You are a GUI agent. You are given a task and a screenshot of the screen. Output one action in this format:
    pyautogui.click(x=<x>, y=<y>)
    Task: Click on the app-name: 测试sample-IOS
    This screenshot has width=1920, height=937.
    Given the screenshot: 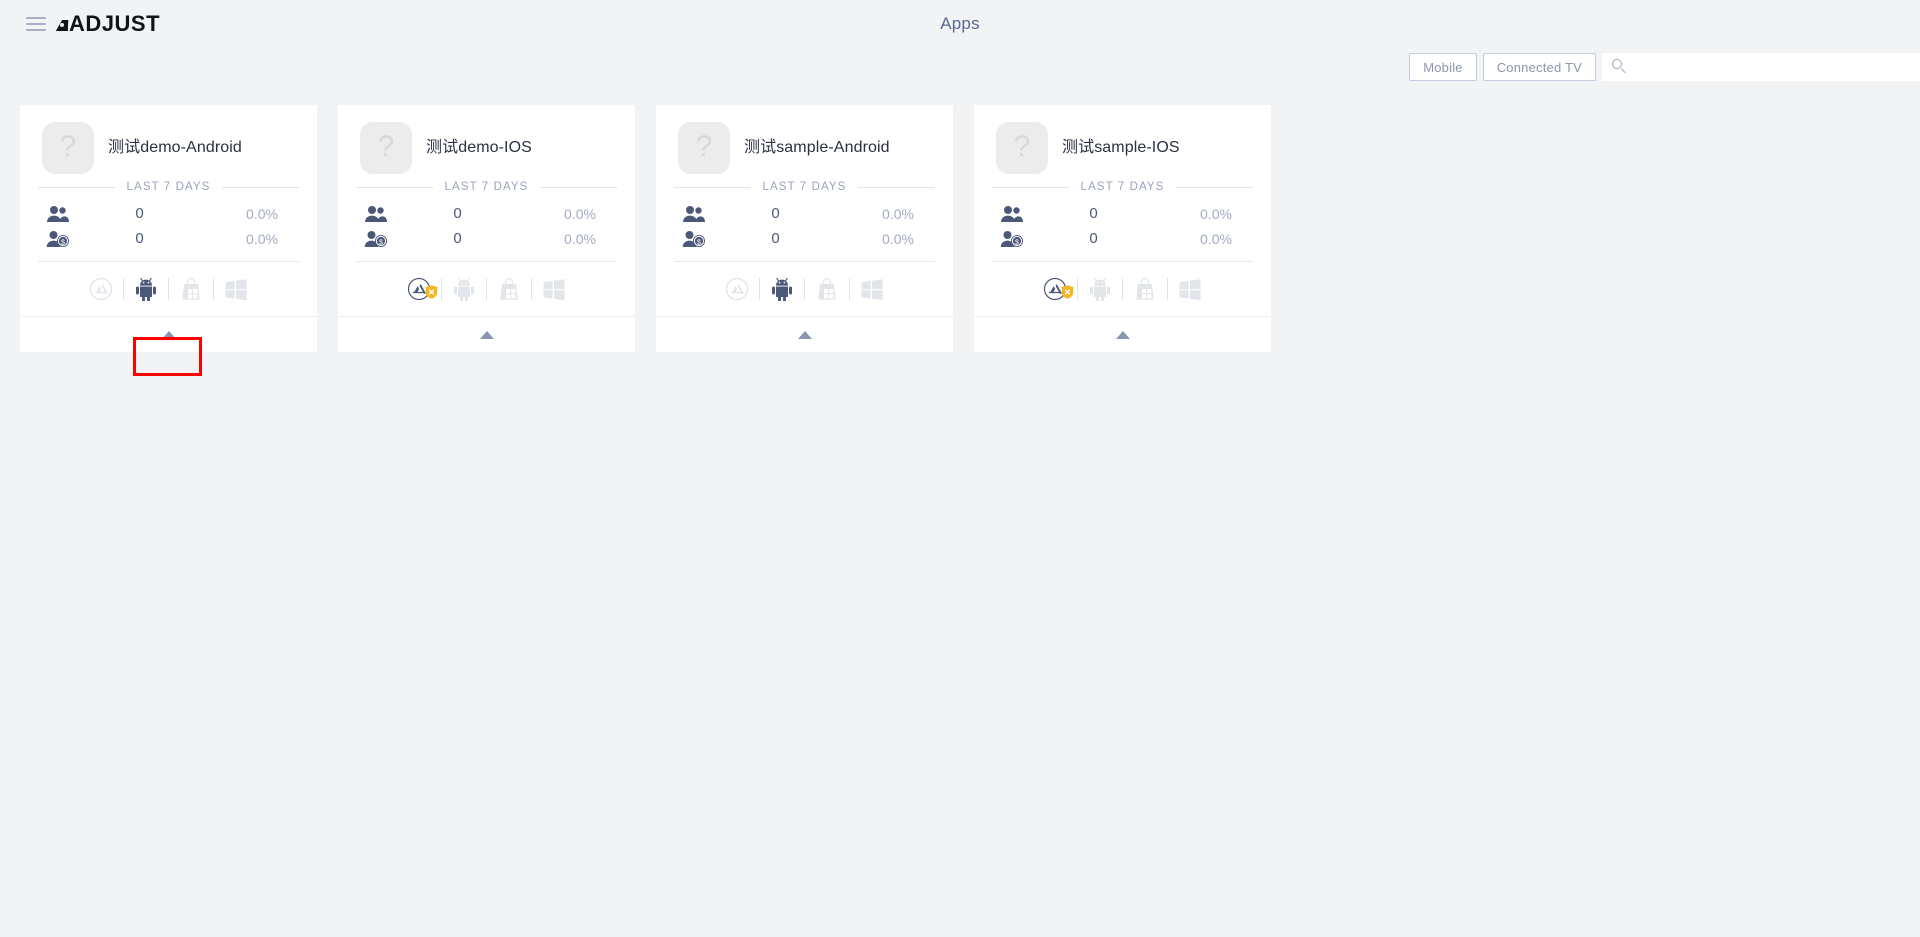 What is the action you would take?
    pyautogui.click(x=1121, y=147)
    